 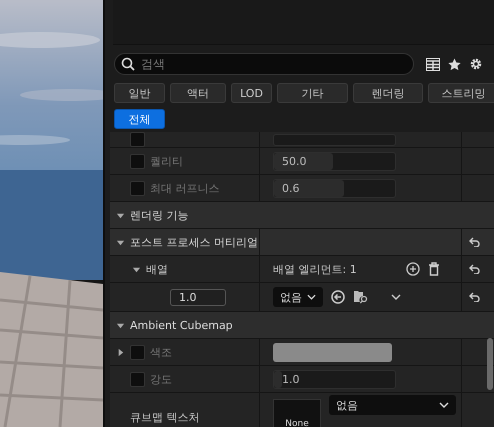 I want to click on property-label: 배열, so click(x=157, y=269).